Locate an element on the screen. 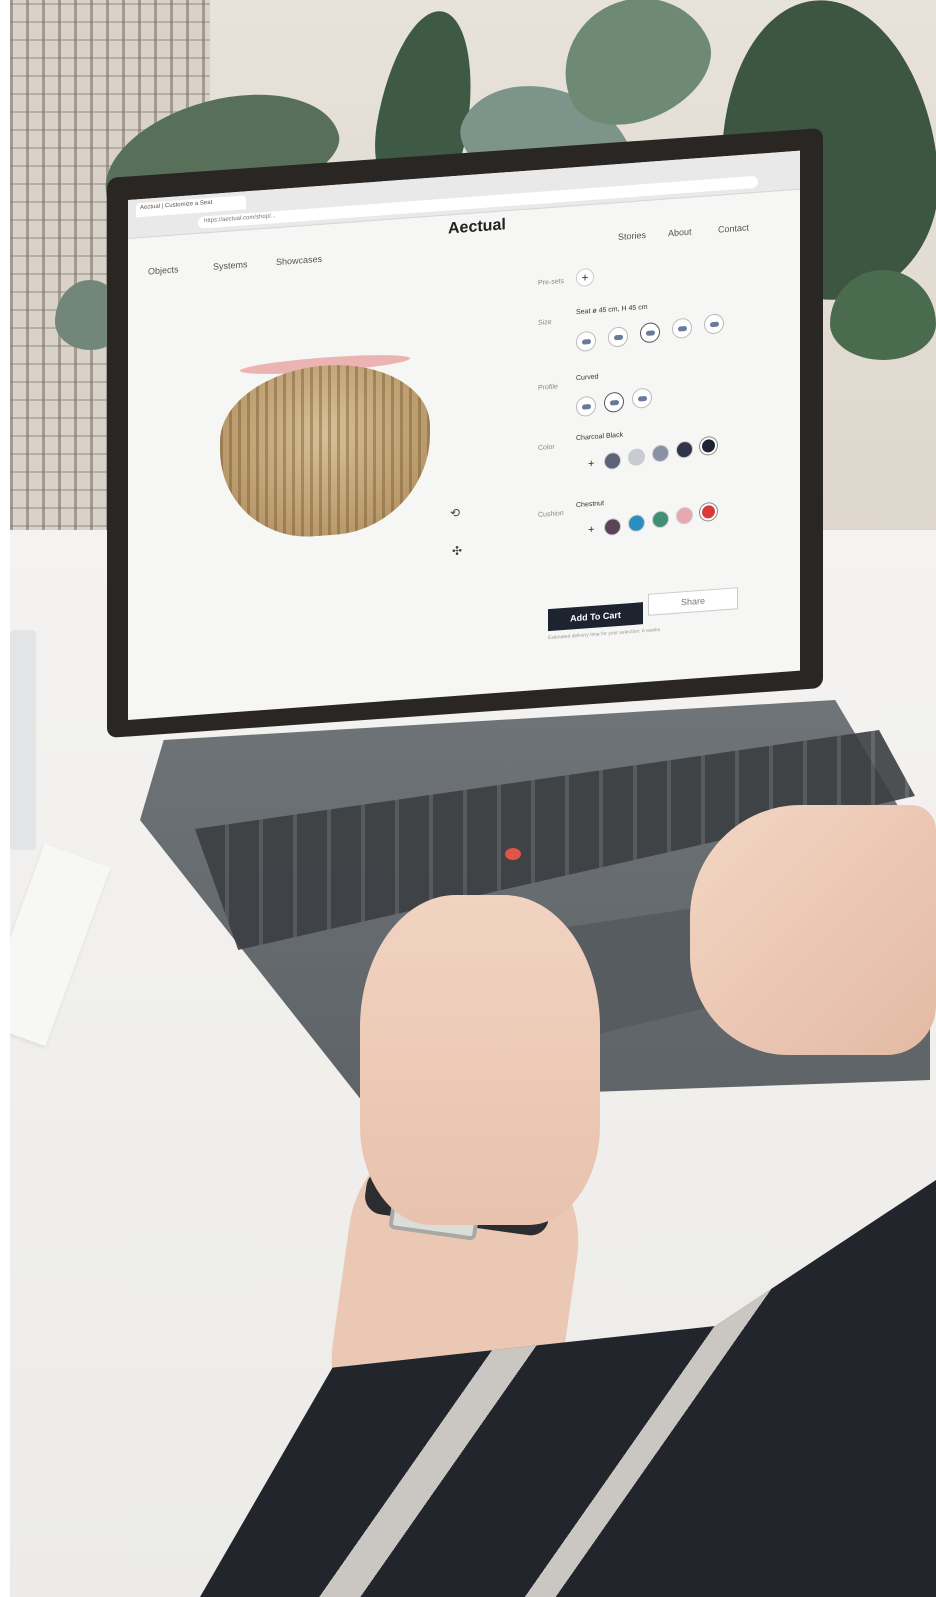  photo-border is located at coordinates (5, 798).